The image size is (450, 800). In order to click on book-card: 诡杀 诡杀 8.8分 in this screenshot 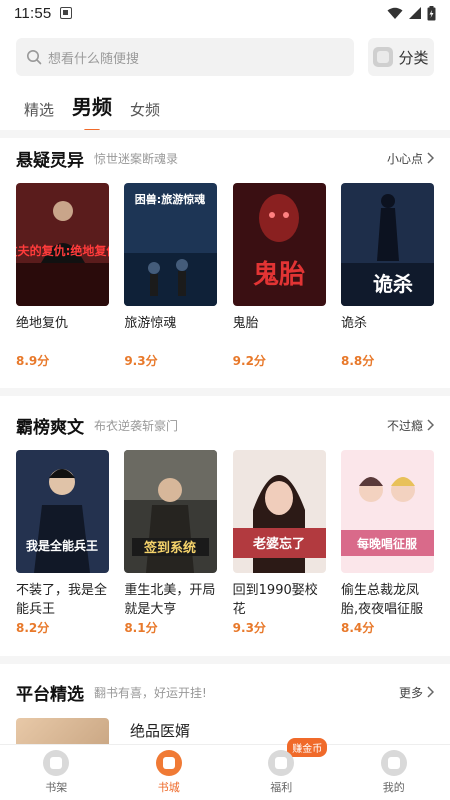, I will do `click(387, 276)`.